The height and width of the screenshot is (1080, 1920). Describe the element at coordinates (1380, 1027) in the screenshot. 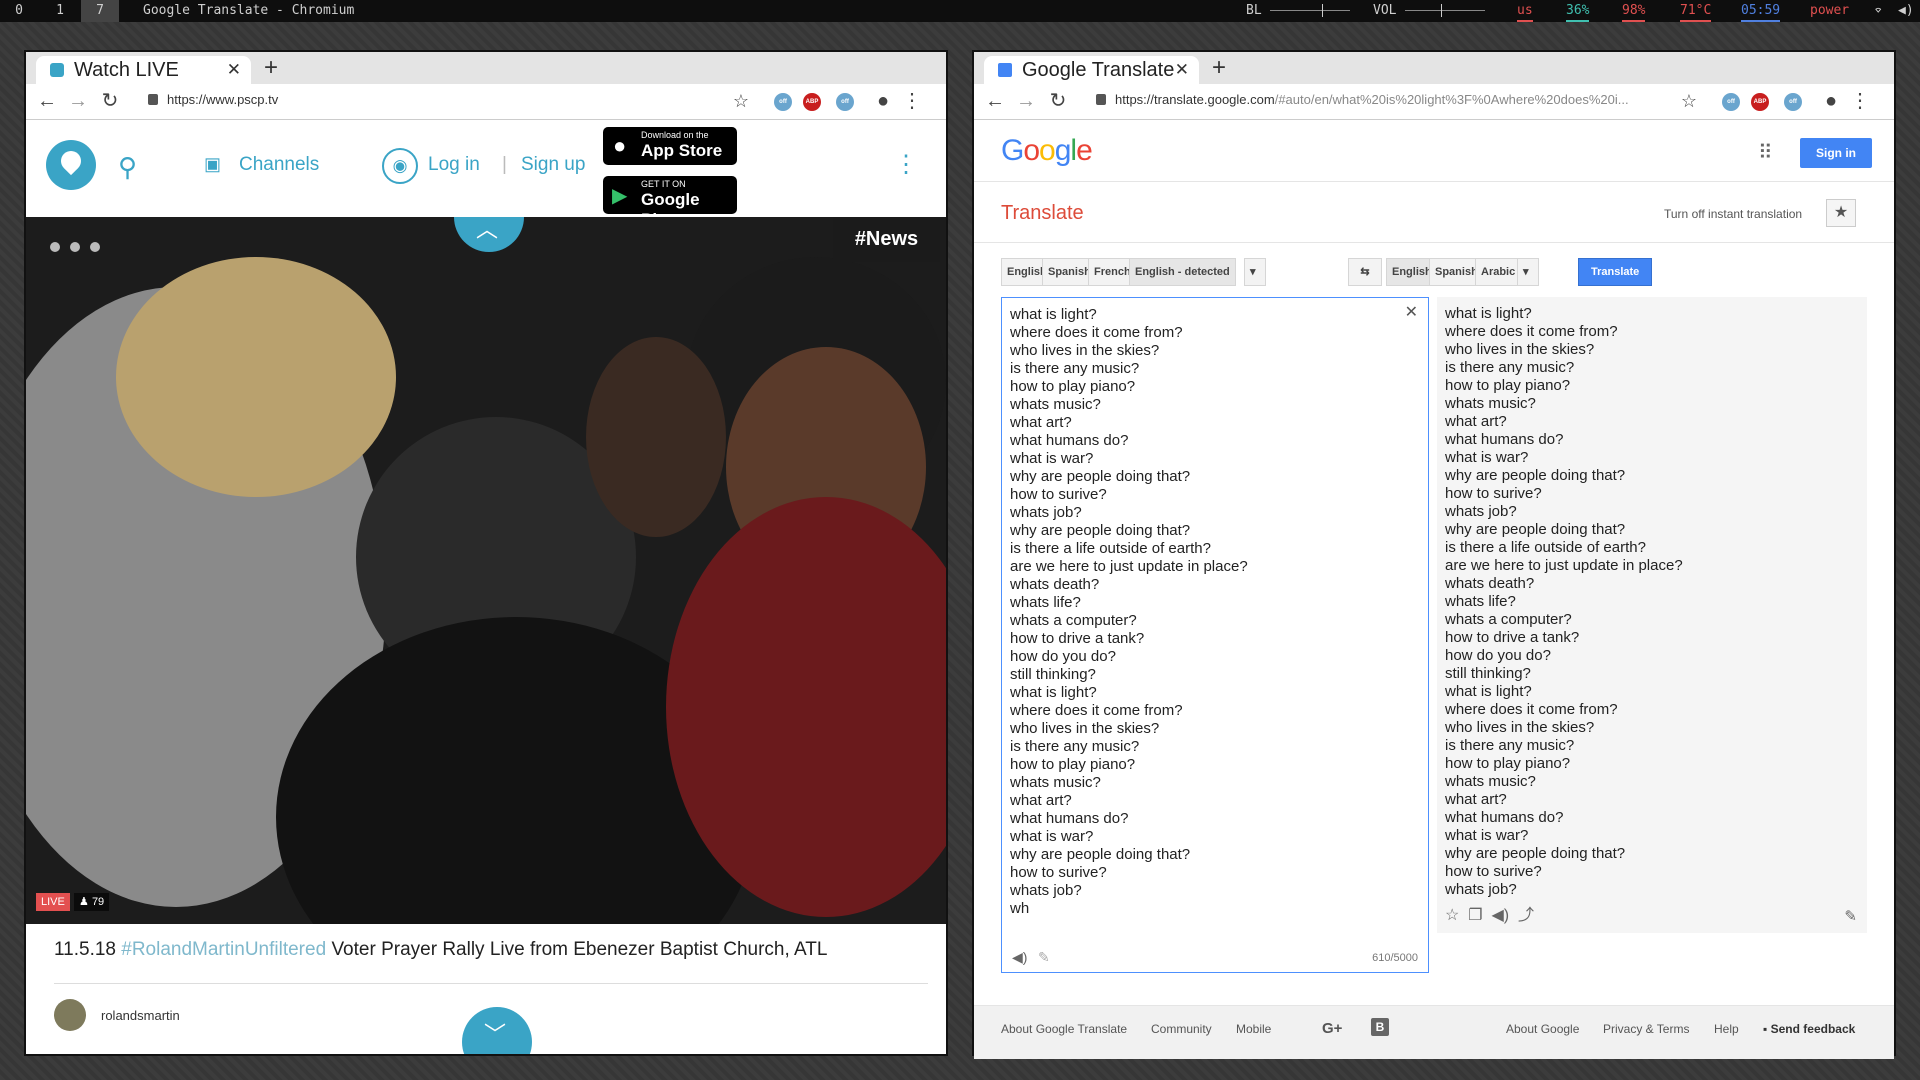

I see `blogger-icon: B` at that location.